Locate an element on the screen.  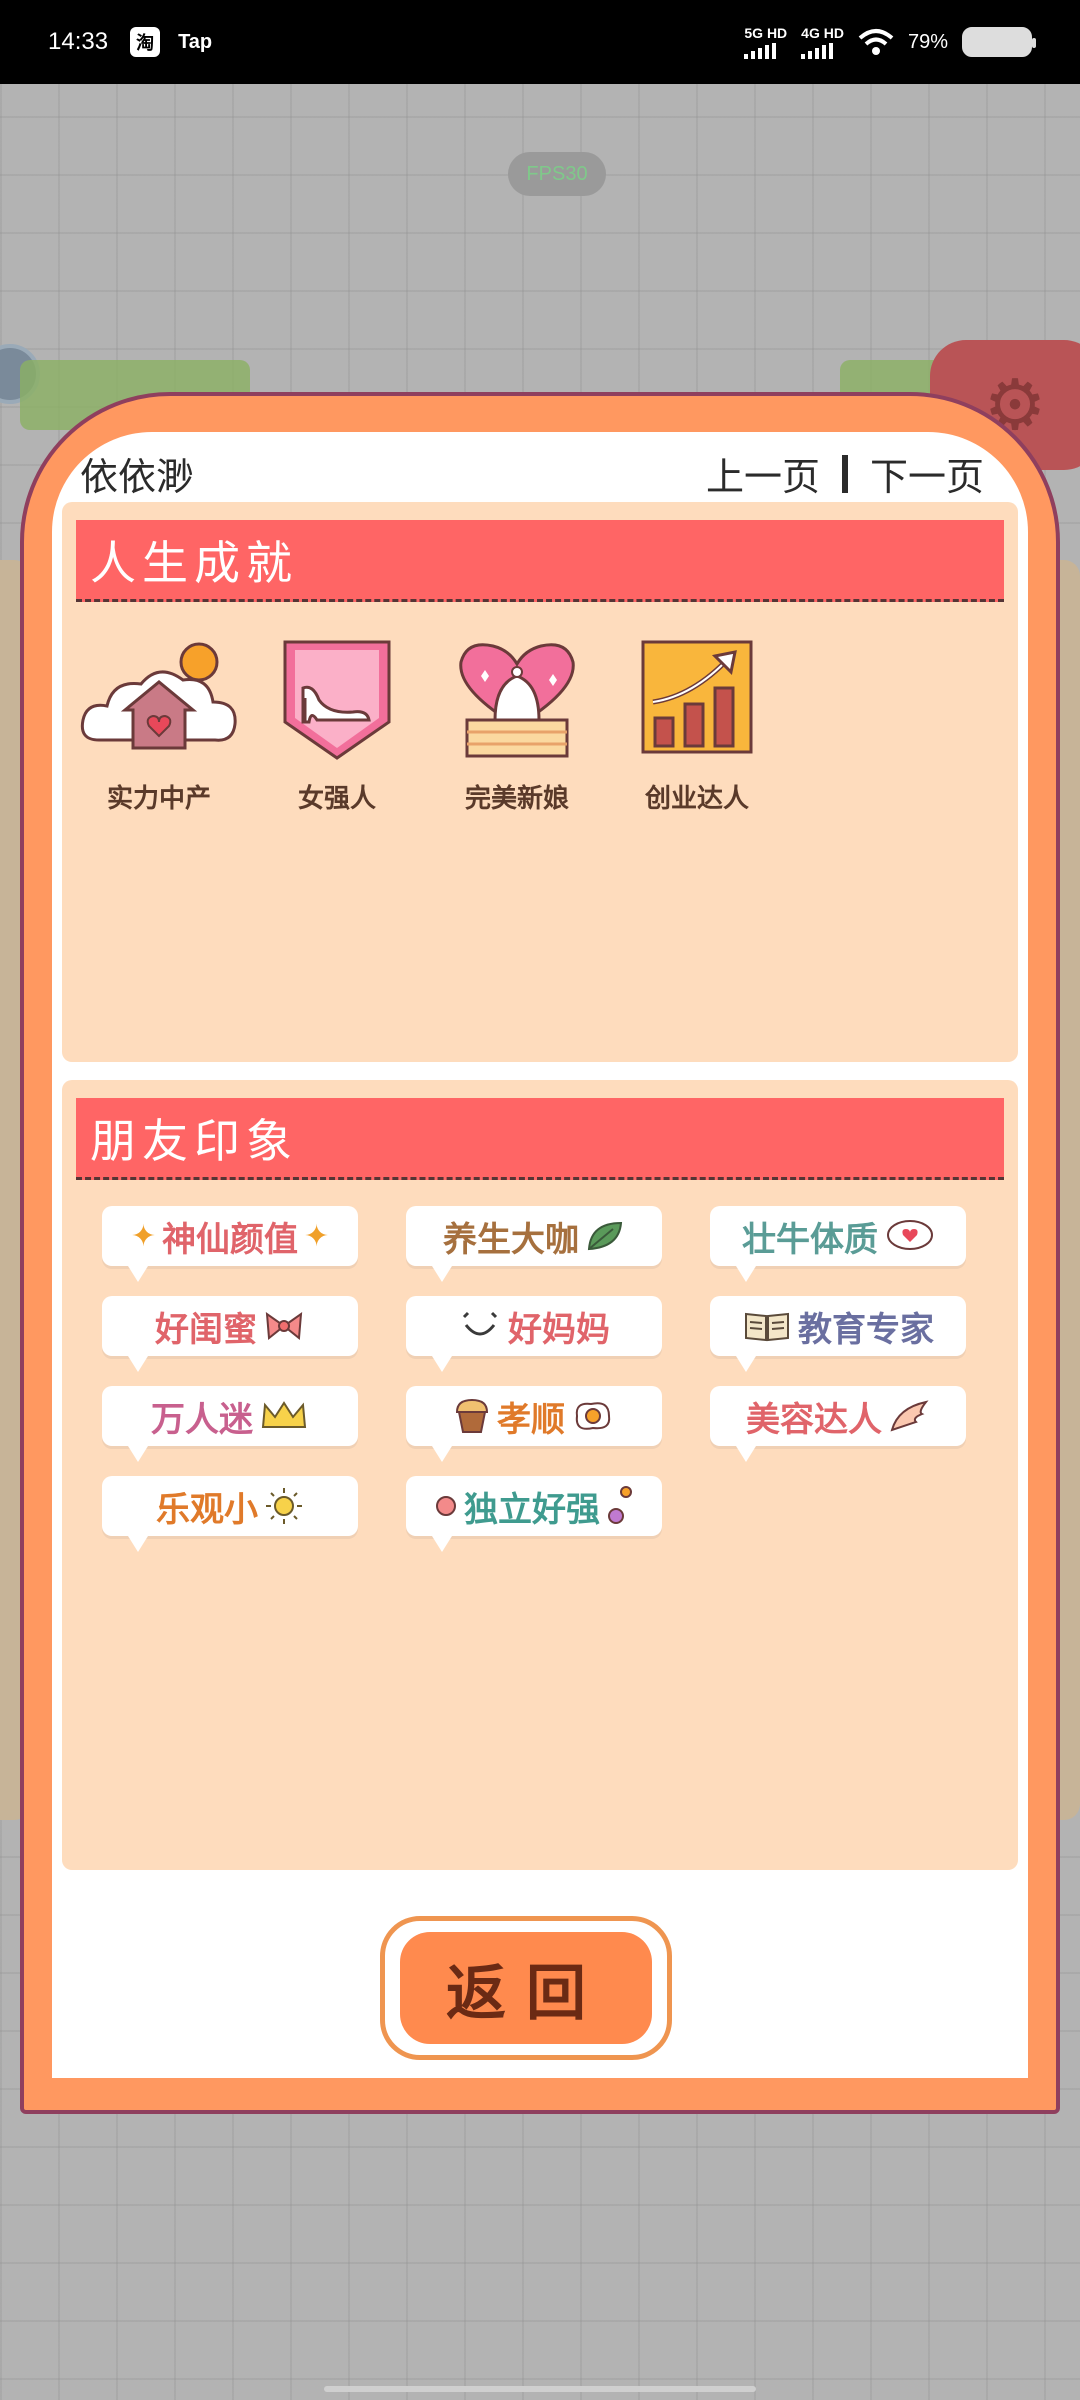
player-name: 依依渺 is located at coordinates (137, 477).